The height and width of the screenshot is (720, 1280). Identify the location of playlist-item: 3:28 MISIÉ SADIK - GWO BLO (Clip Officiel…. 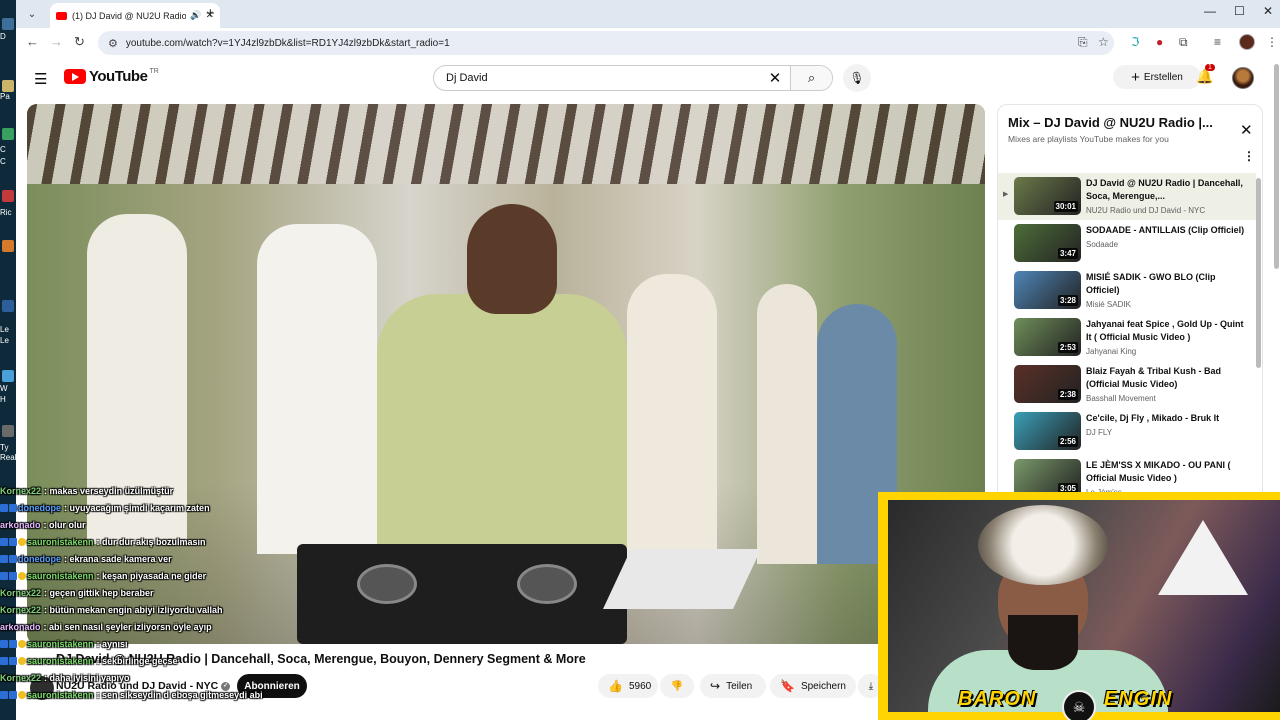
(1127, 290).